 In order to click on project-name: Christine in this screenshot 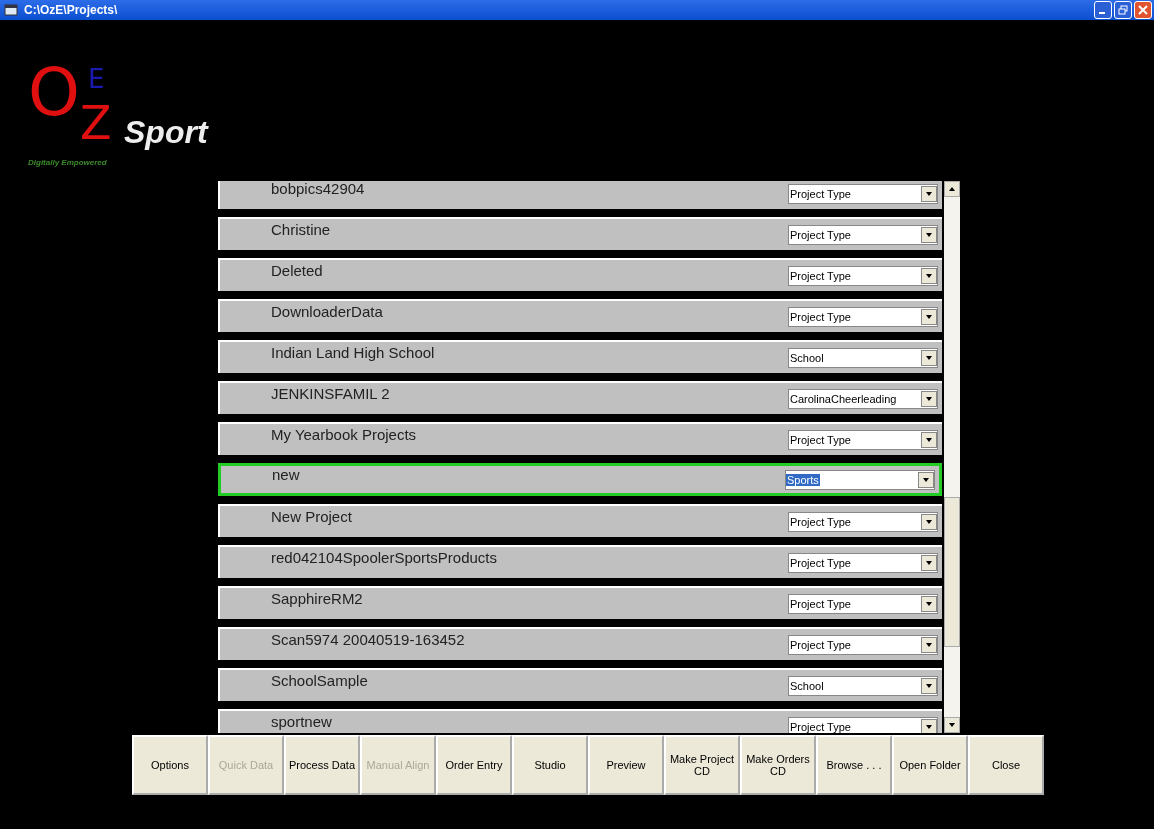, I will do `click(301, 229)`.